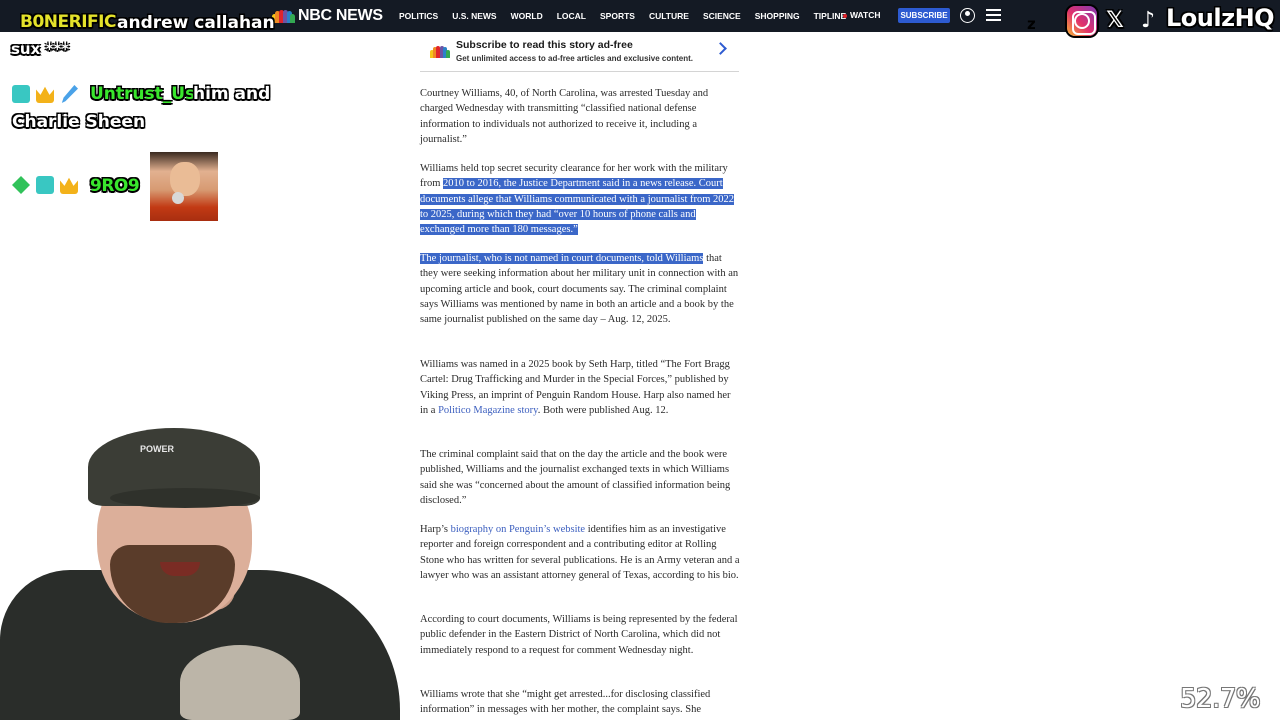 The image size is (1280, 720). I want to click on sword-badge-icon, so click(69, 94).